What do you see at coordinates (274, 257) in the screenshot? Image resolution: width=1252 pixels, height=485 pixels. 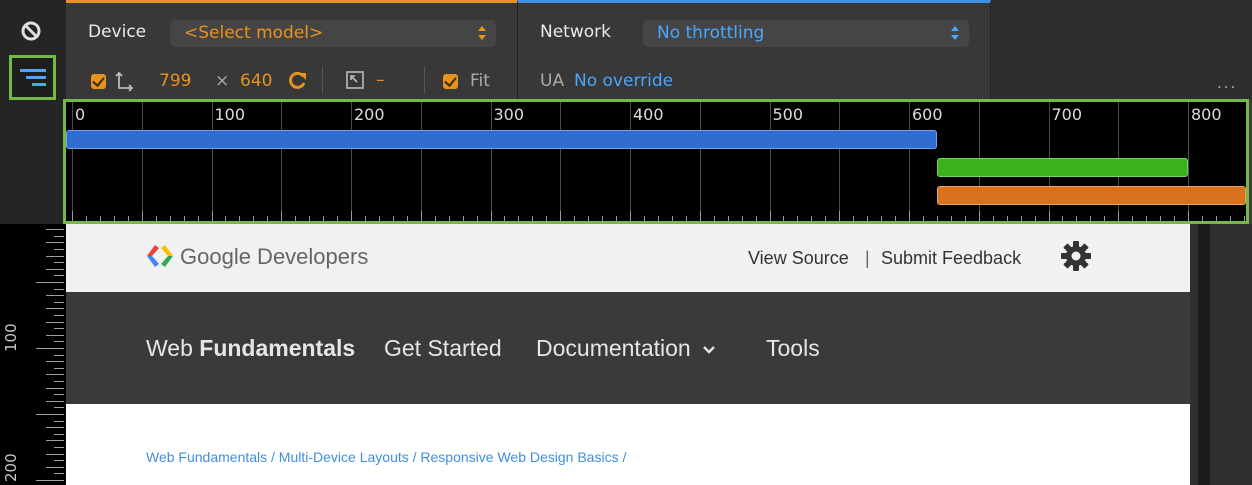 I see `logo-text: Google Developers` at bounding box center [274, 257].